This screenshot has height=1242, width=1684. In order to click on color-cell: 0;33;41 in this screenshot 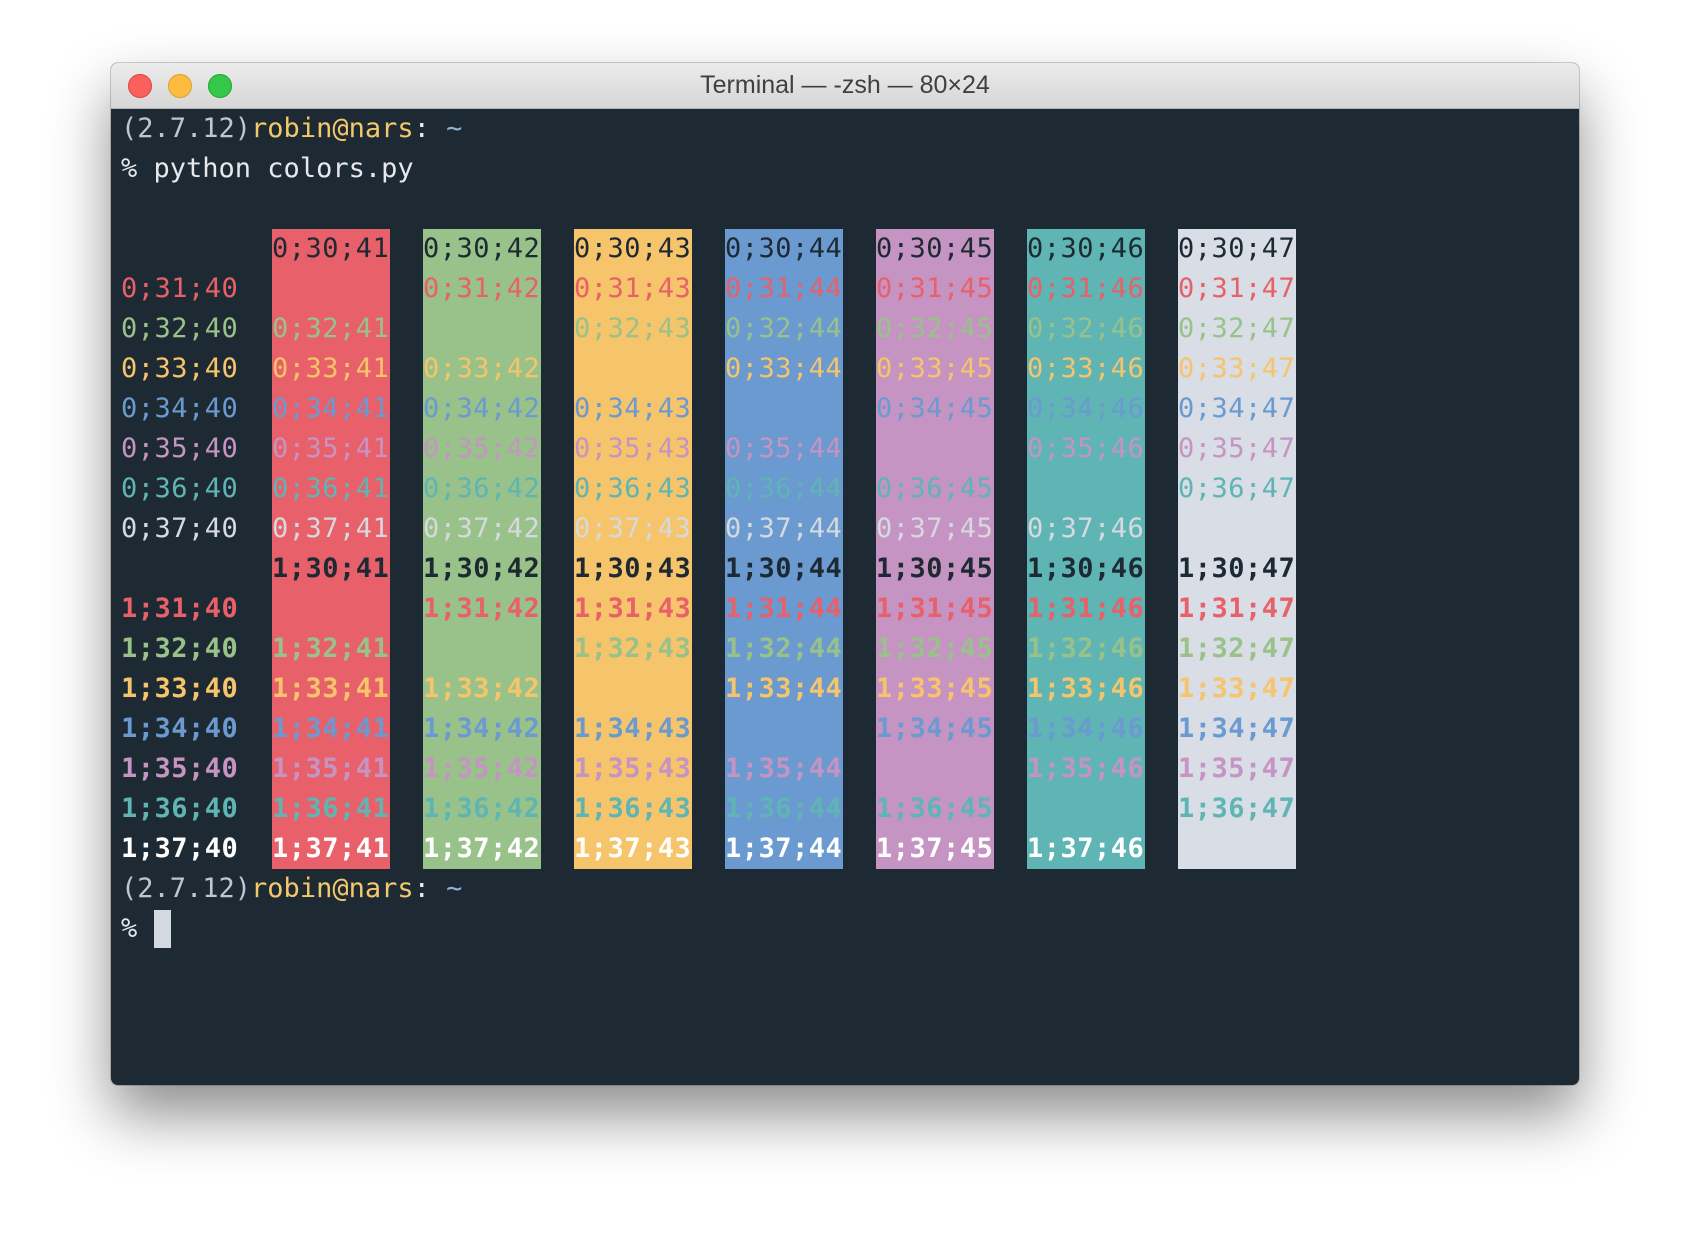, I will do `click(331, 368)`.